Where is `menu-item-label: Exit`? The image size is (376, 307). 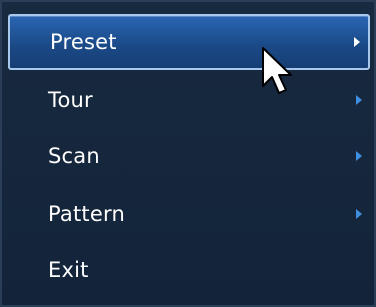
menu-item-label: Exit is located at coordinates (68, 270).